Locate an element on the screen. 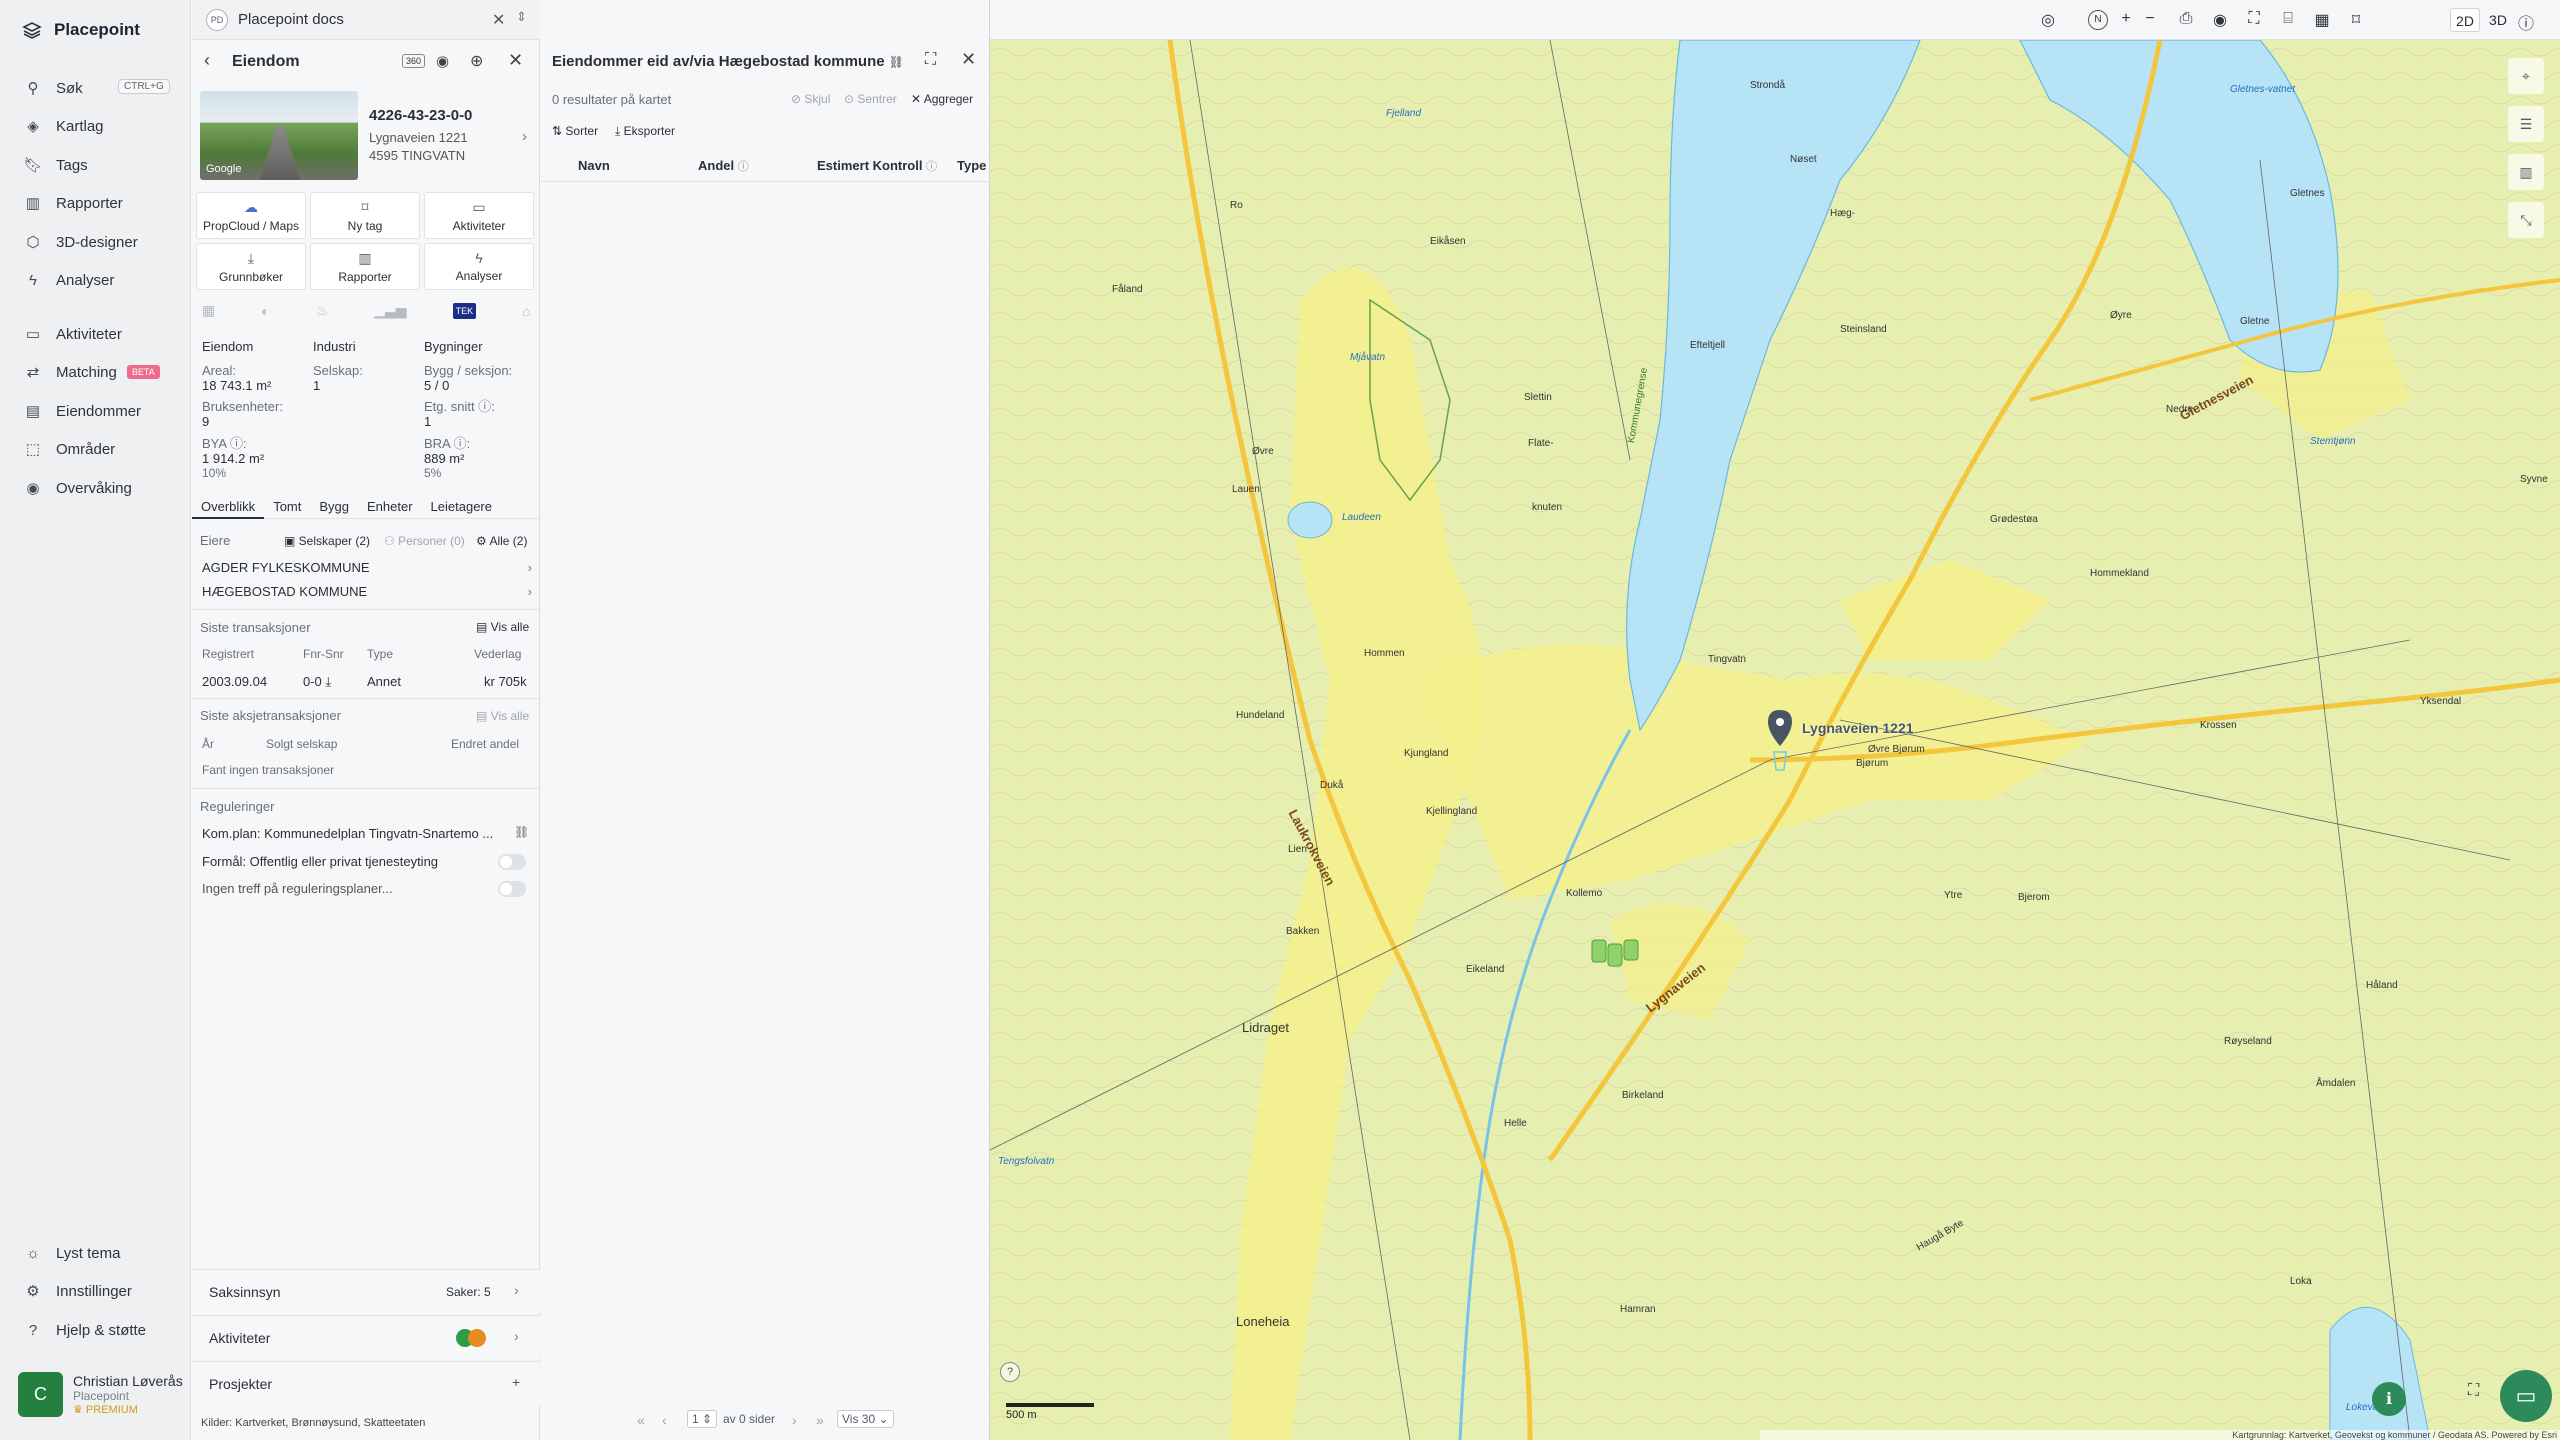 This screenshot has height=1440, width=2560. warning-icon: ⌂ is located at coordinates (526, 311).